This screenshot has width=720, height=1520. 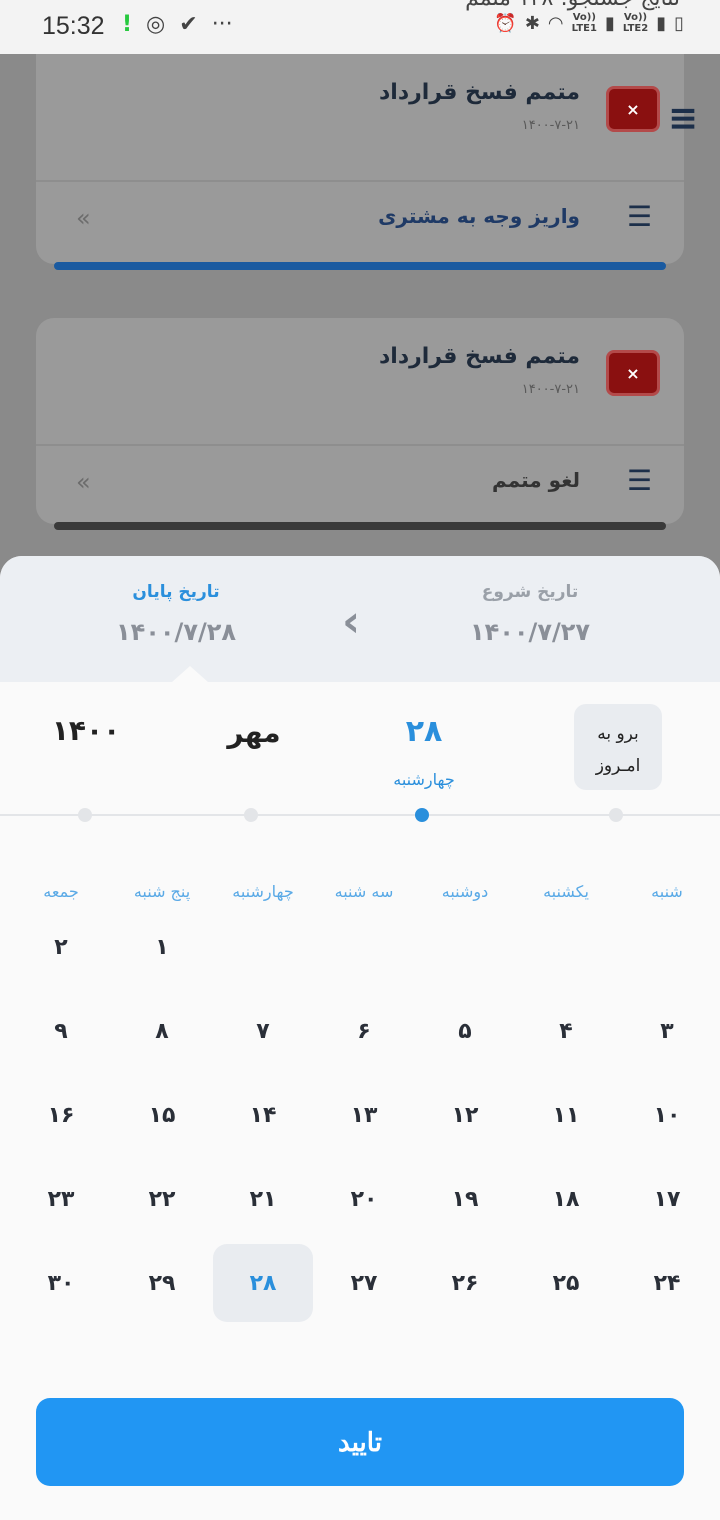 I want to click on calendar-day: ۱۱, so click(x=566, y=1115).